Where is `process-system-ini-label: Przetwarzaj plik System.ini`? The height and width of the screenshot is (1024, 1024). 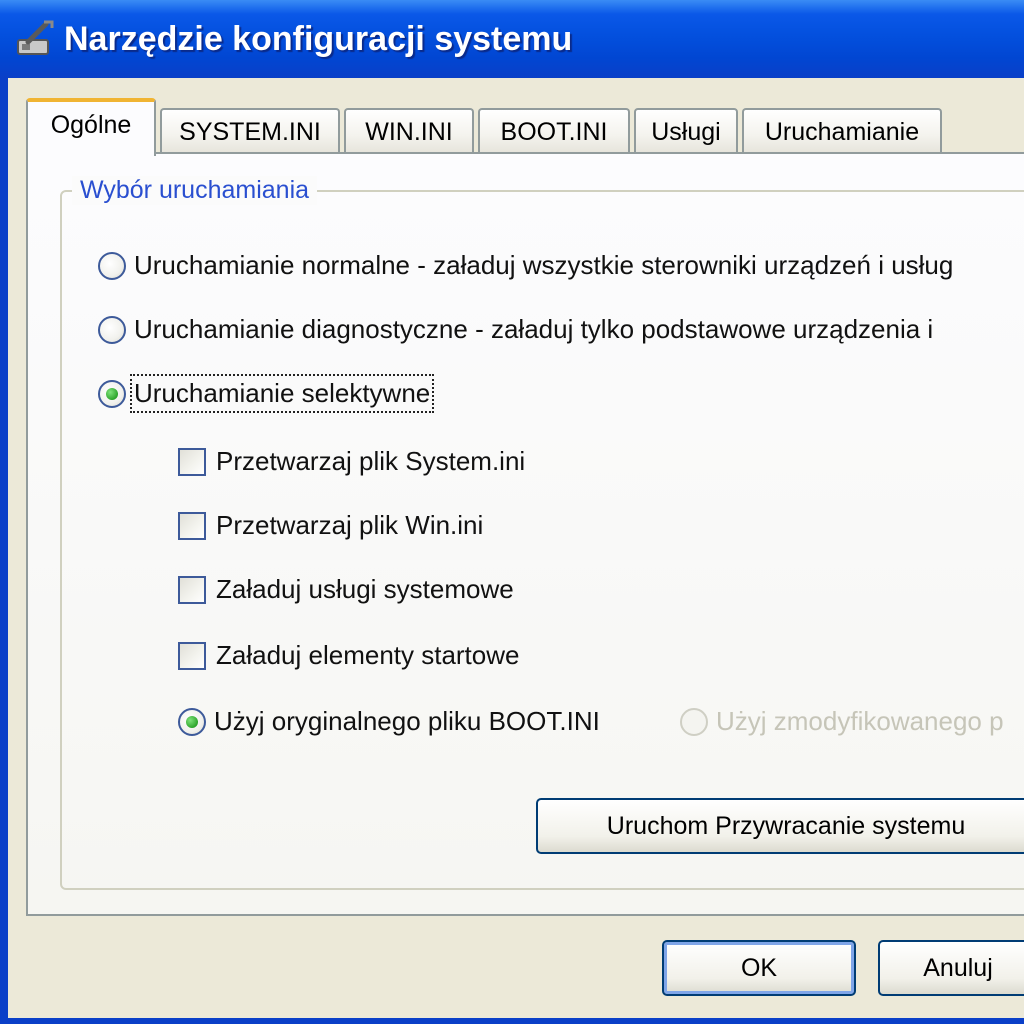 process-system-ini-label: Przetwarzaj plik System.ini is located at coordinates (371, 461).